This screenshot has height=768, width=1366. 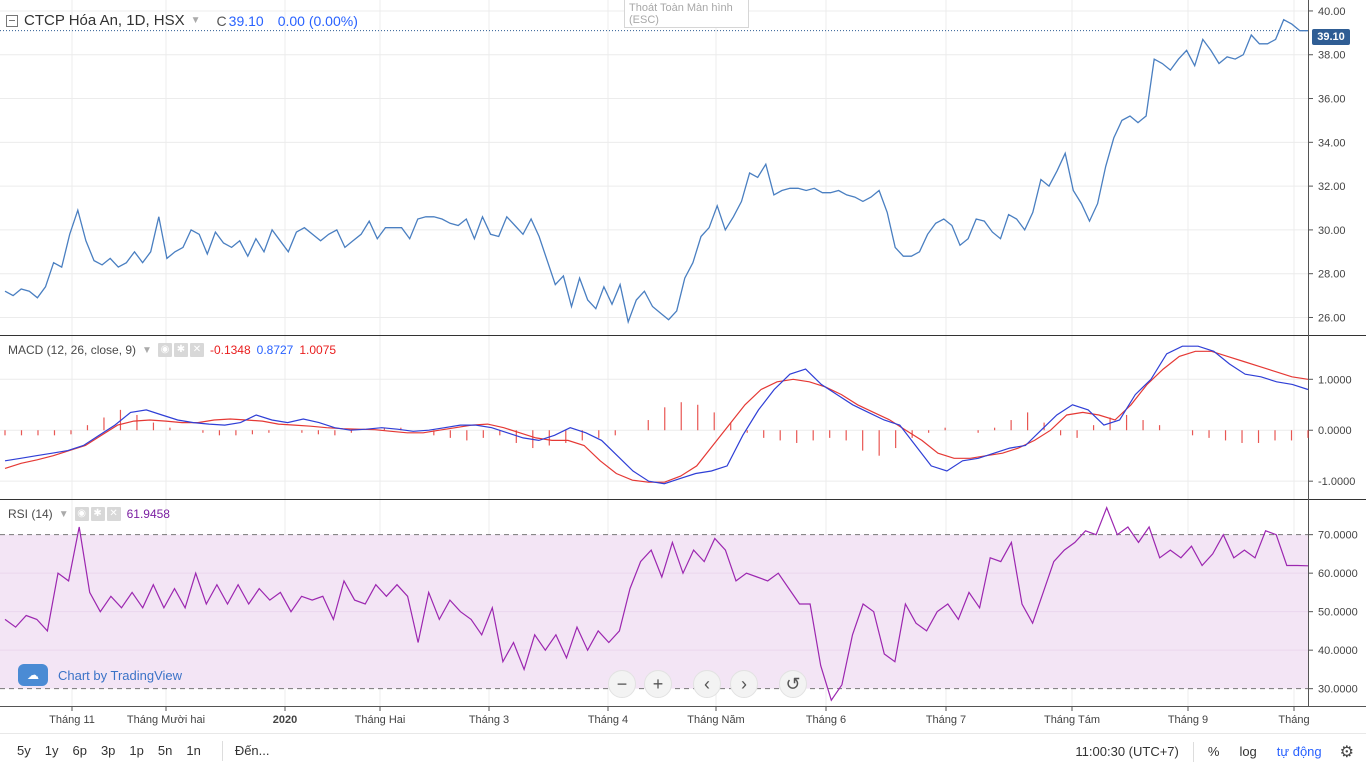 I want to click on close-label: C, so click(x=221, y=20).